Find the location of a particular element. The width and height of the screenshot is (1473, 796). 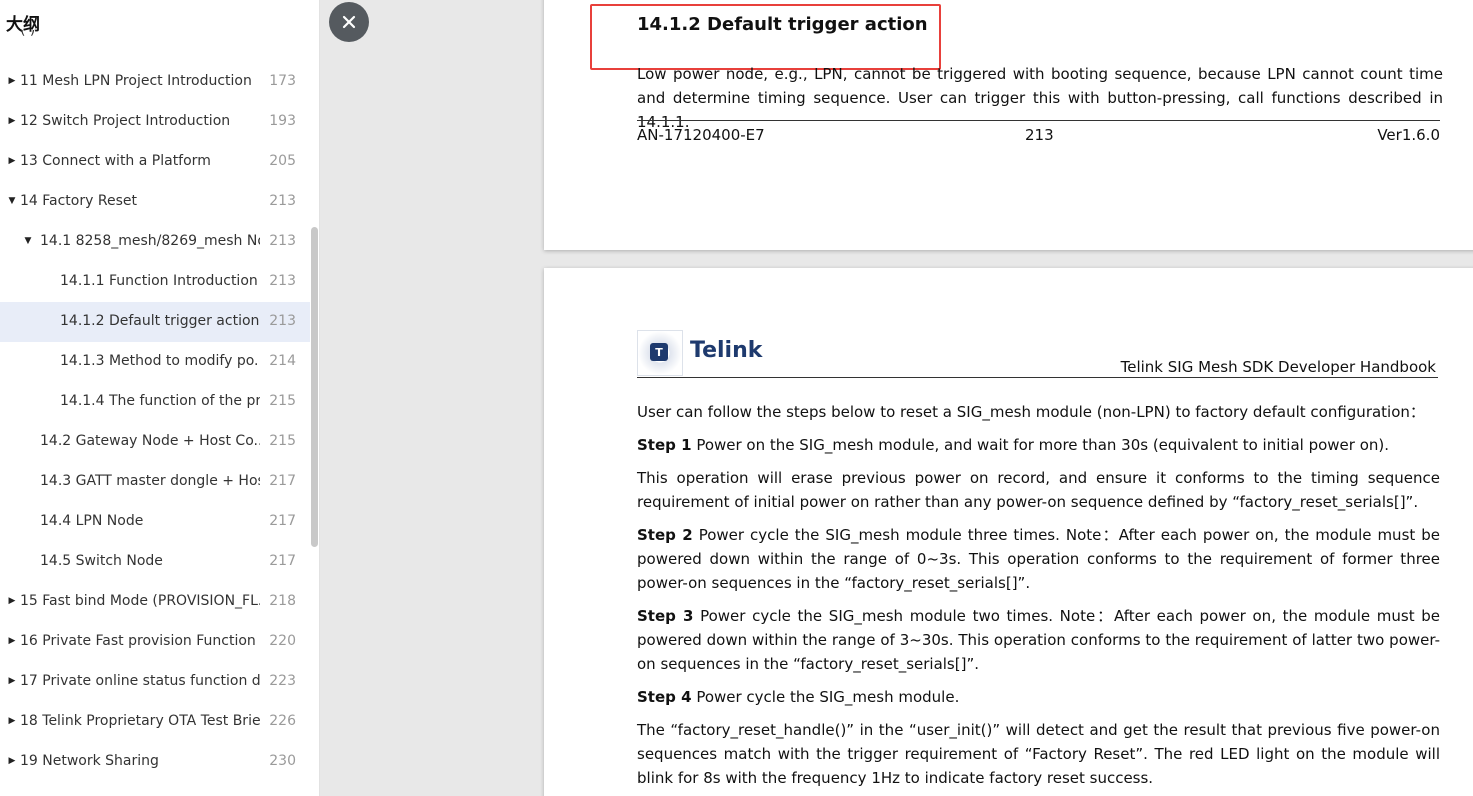

outline-item-partial: ( ) is located at coordinates (159, 40).